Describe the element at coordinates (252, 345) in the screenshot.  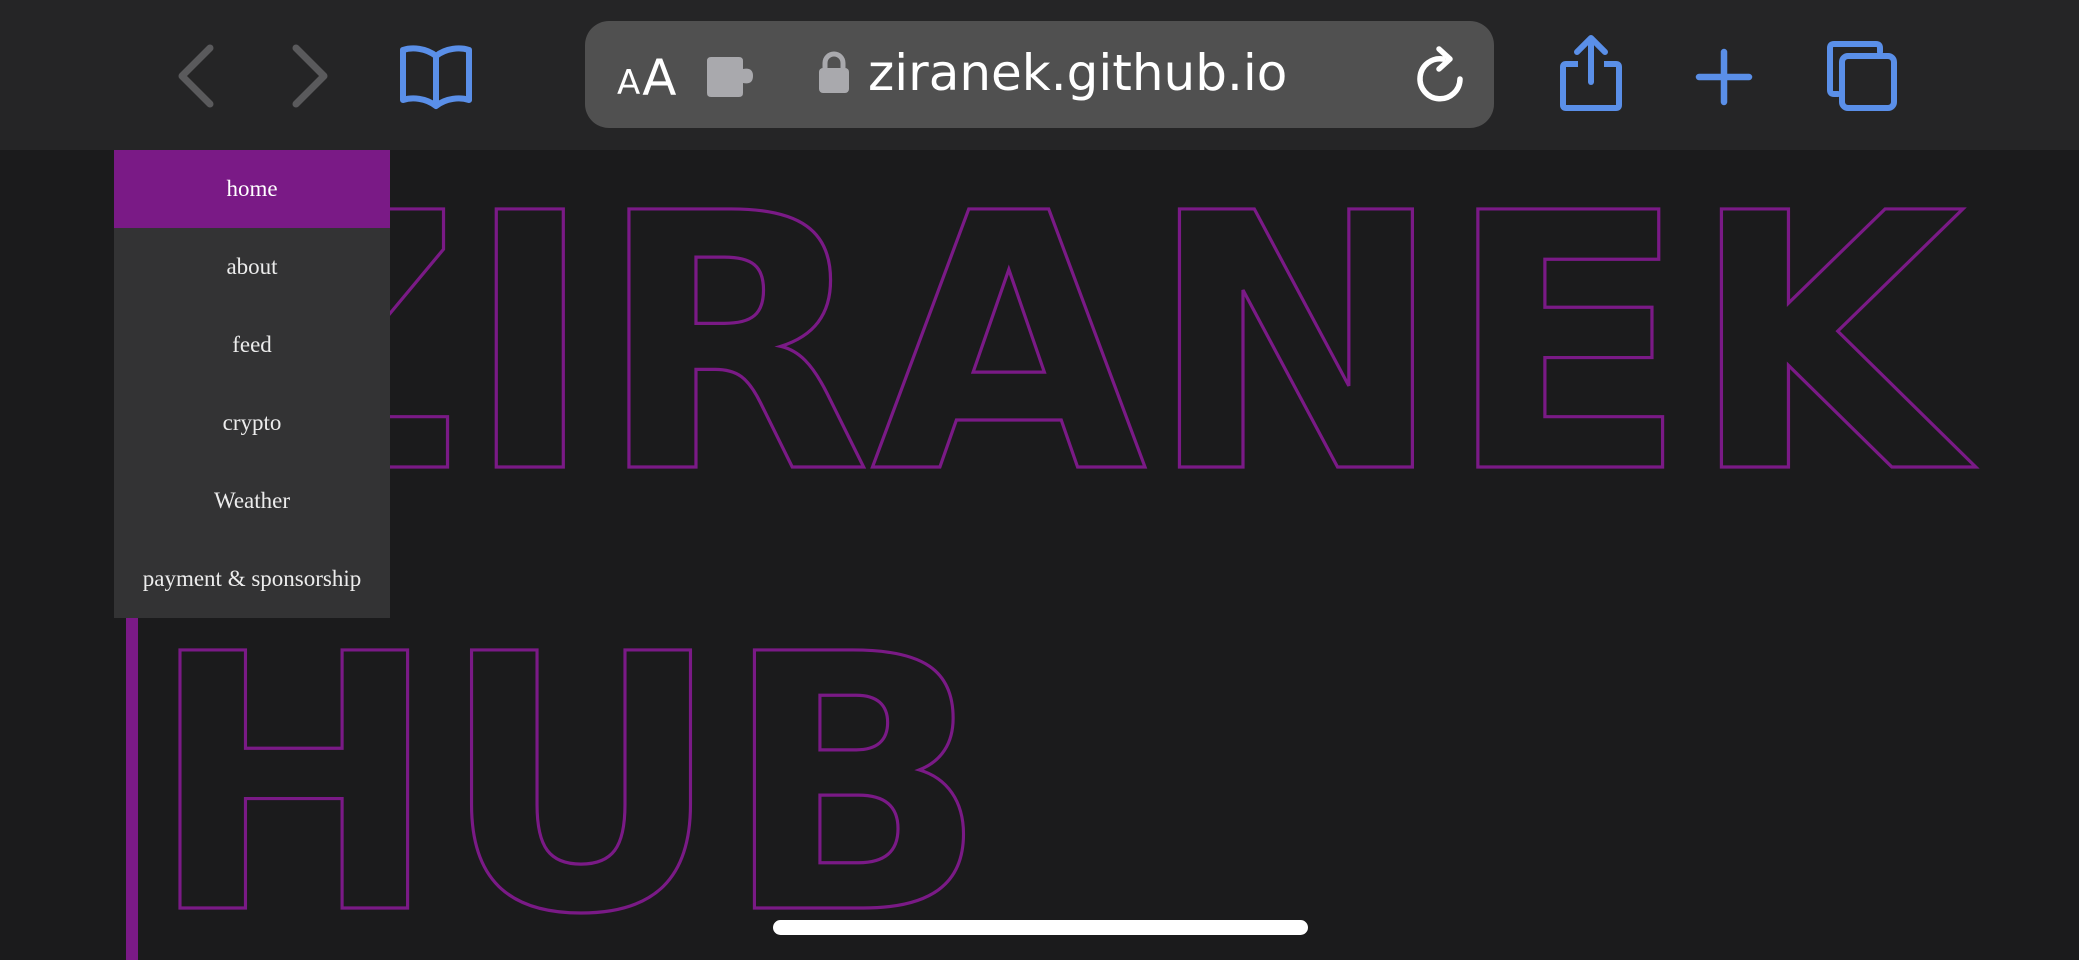
I see `nav-item-feed: feed` at that location.